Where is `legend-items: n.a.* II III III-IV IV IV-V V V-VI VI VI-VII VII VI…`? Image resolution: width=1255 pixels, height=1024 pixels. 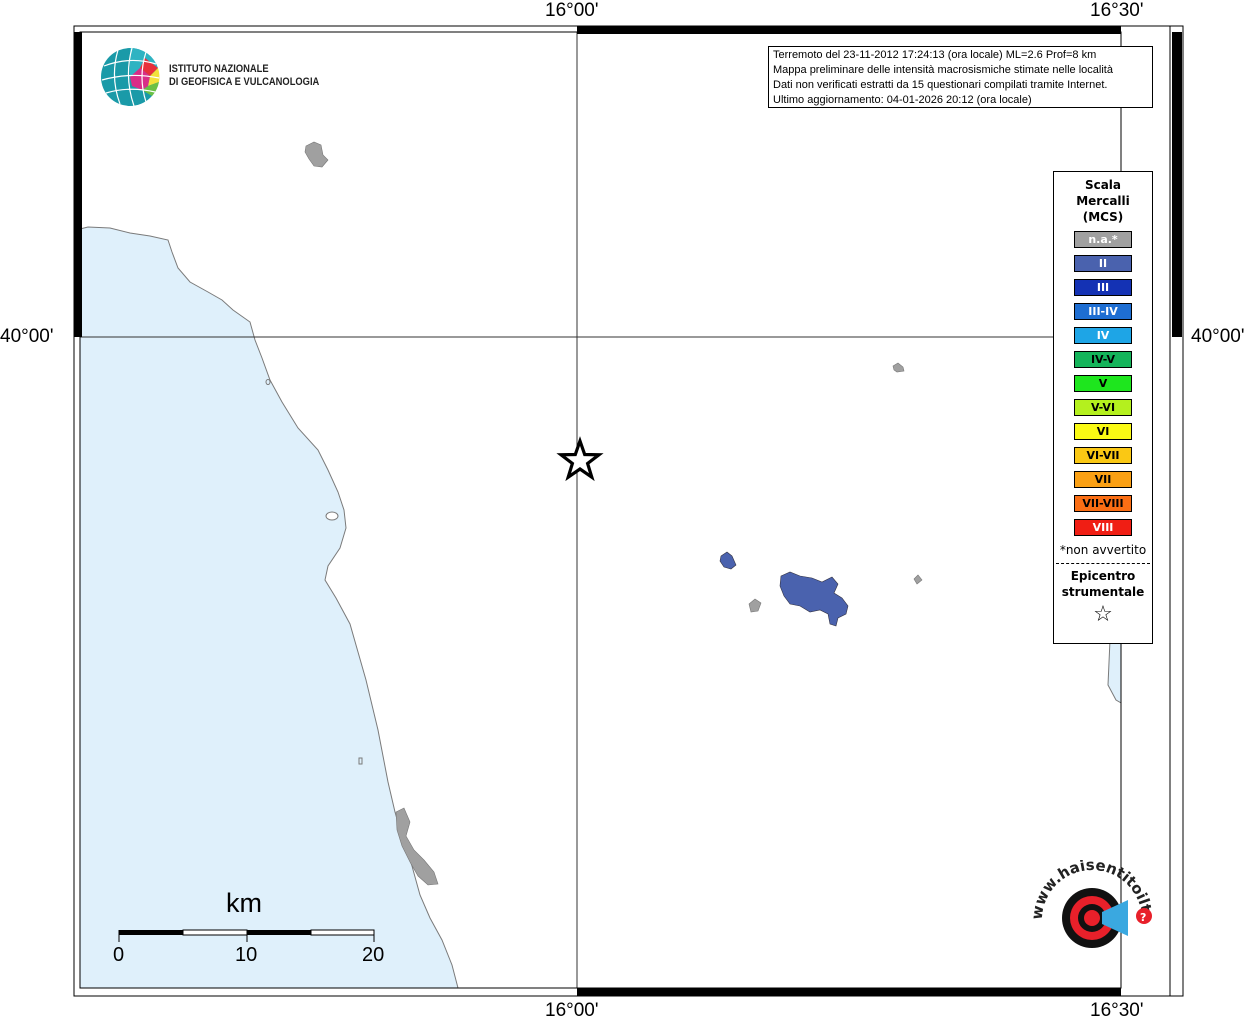
legend-items: n.a.* II III III-IV IV IV-V V V-VI VI VI-VII VII VI… is located at coordinates (1103, 383).